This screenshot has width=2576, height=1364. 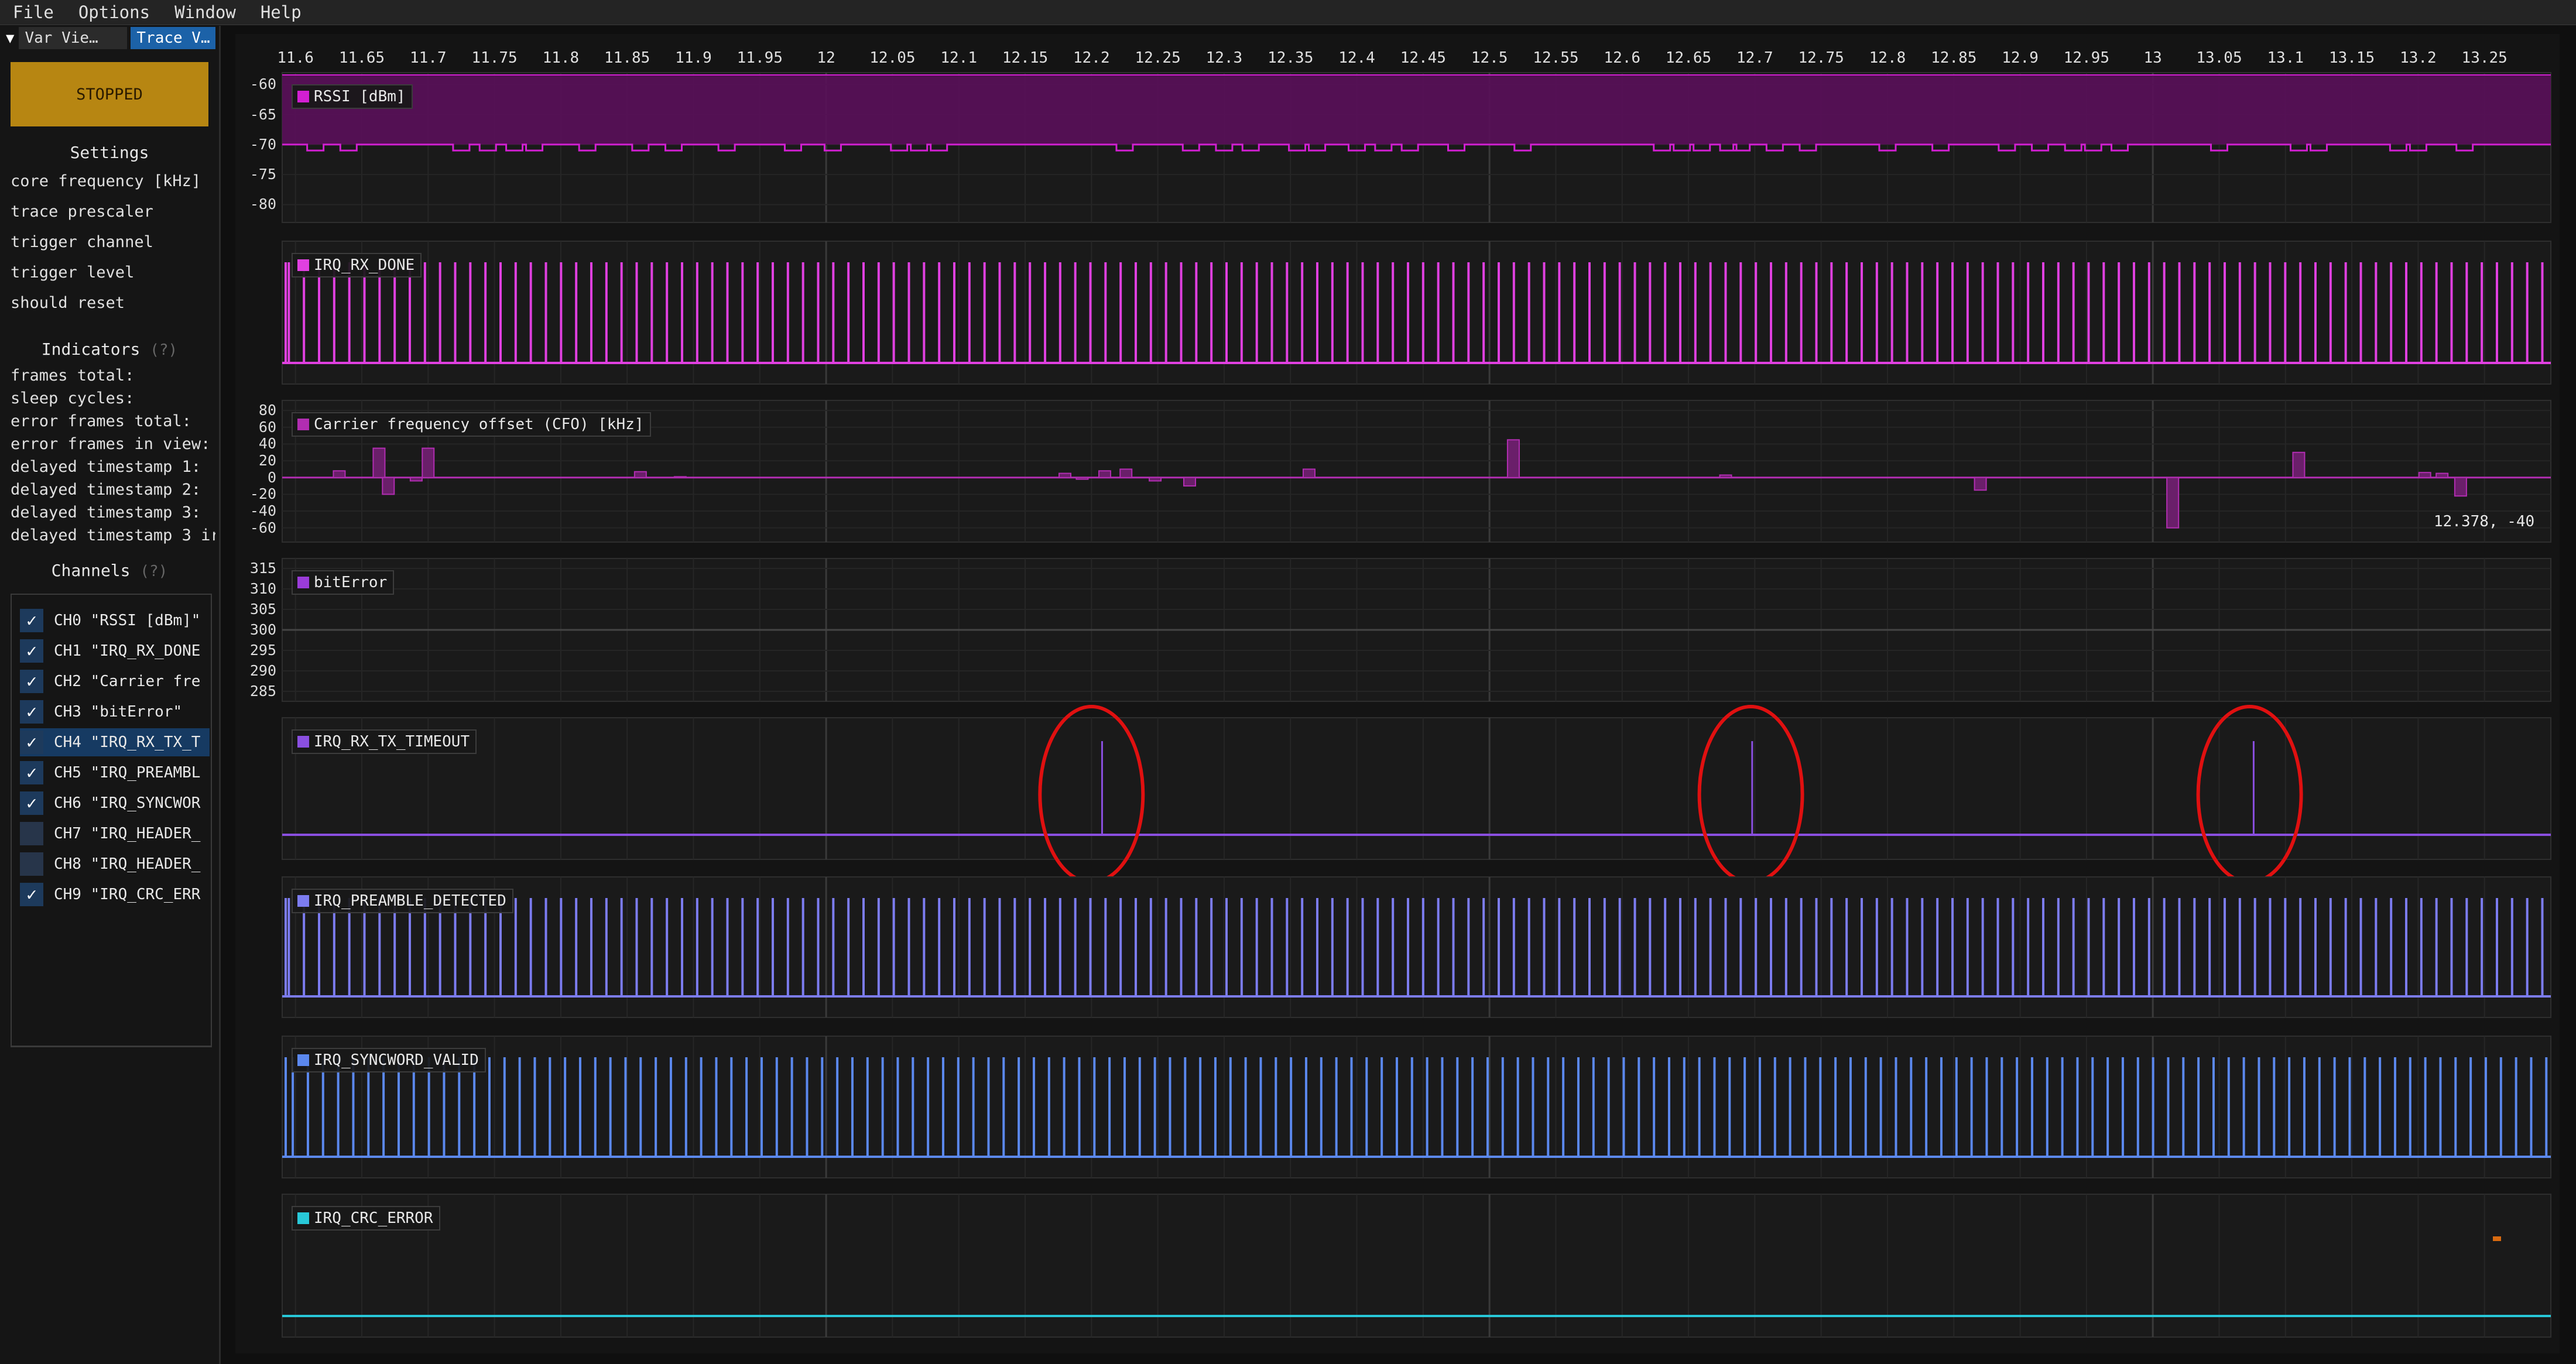 What do you see at coordinates (205, 12) in the screenshot?
I see `menu-window: Window` at bounding box center [205, 12].